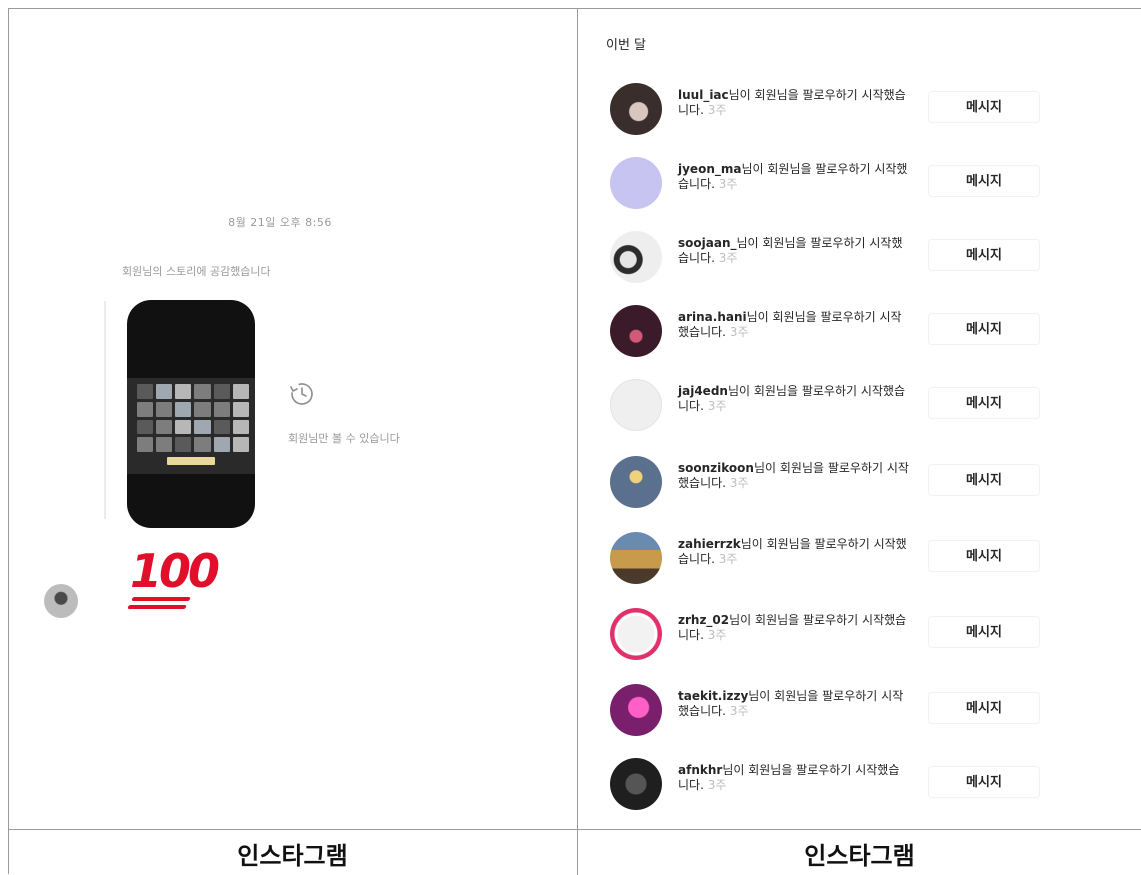 The height and width of the screenshot is (875, 1141). What do you see at coordinates (344, 438) in the screenshot?
I see `story-unavailable-text: 회원님만 볼 수 있습니다` at bounding box center [344, 438].